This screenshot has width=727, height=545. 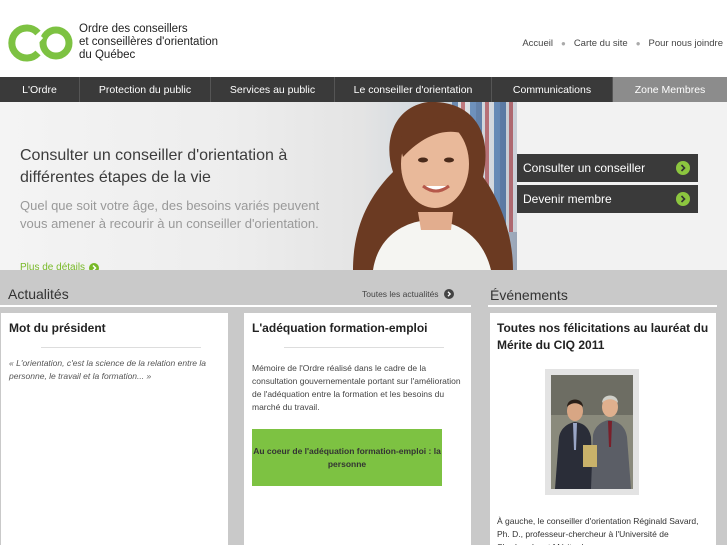 I want to click on news-section-title: Actualités, so click(x=38, y=294).